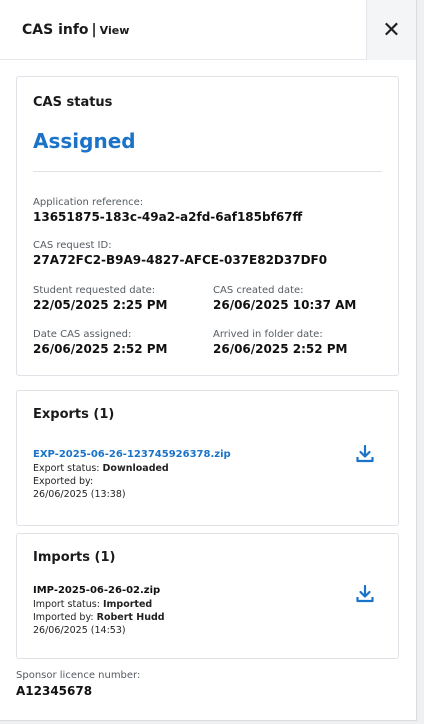  What do you see at coordinates (66, 604) in the screenshot?
I see `import-status-label: Import status:` at bounding box center [66, 604].